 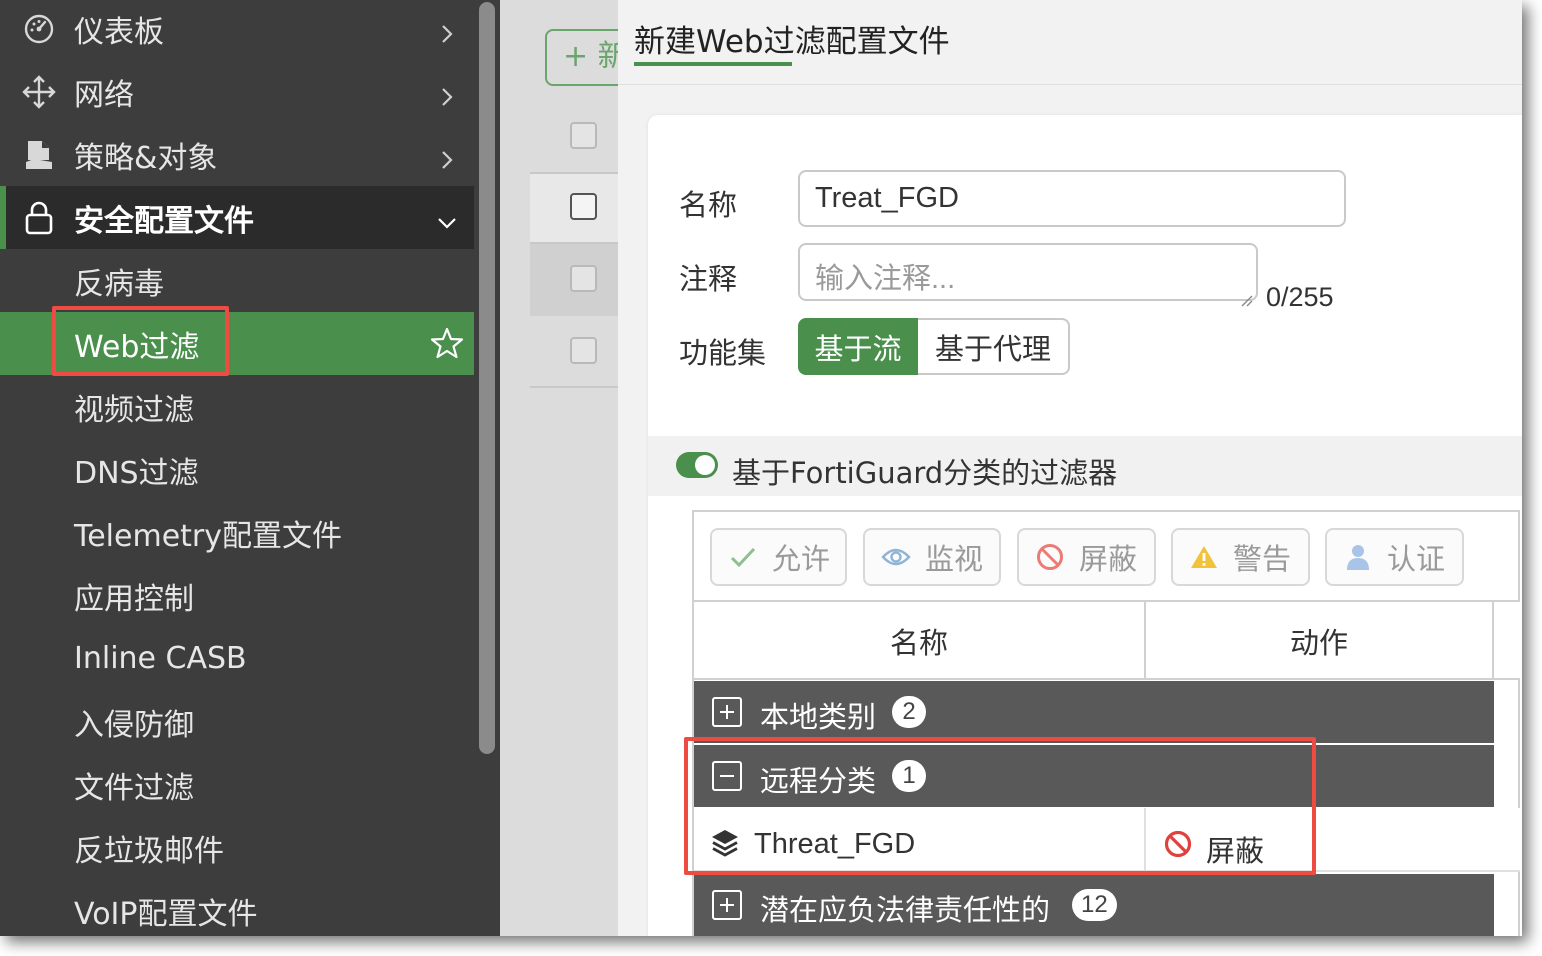 I want to click on star-icon, so click(x=447, y=347).